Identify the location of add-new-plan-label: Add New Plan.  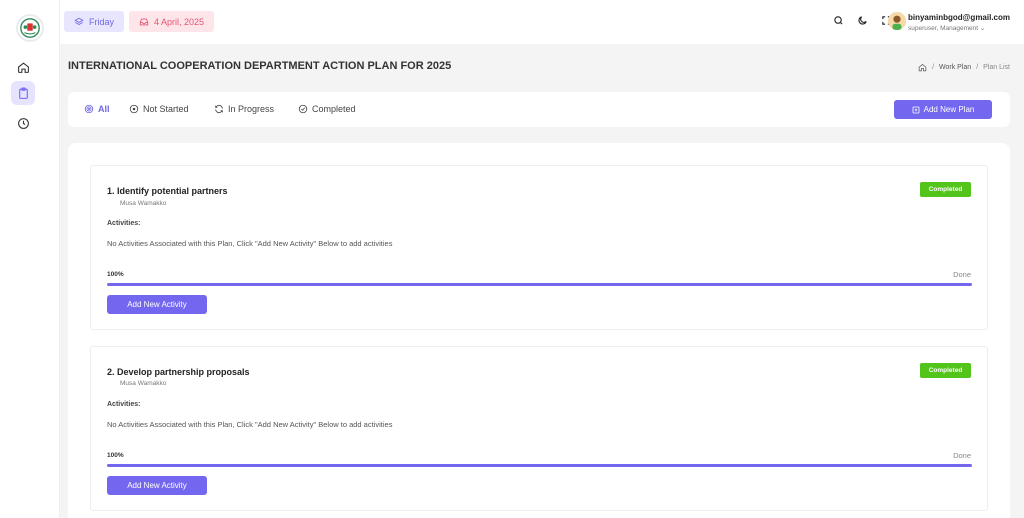
(949, 109).